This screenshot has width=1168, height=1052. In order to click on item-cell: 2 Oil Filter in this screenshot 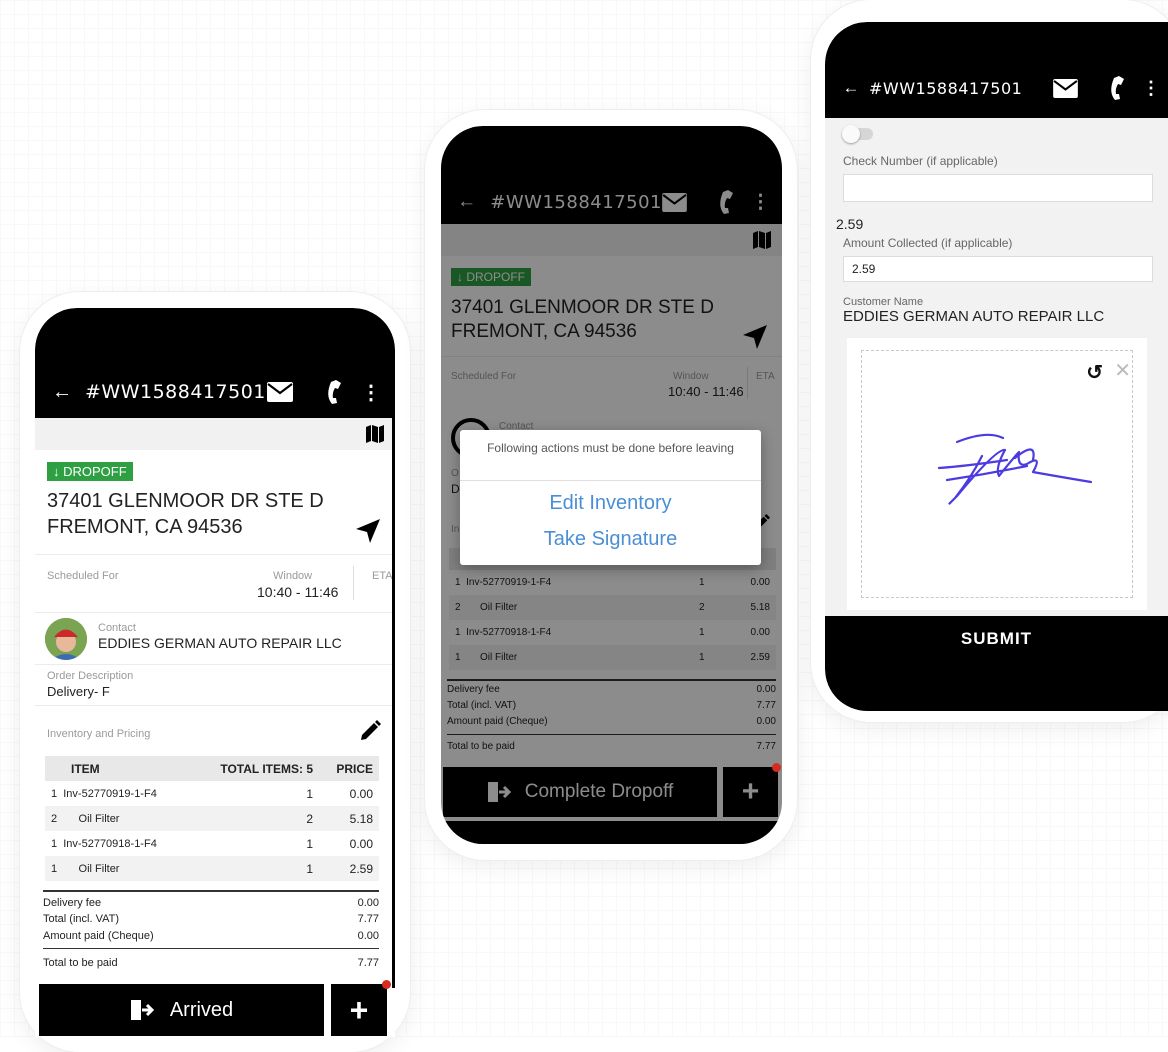, I will do `click(118, 818)`.